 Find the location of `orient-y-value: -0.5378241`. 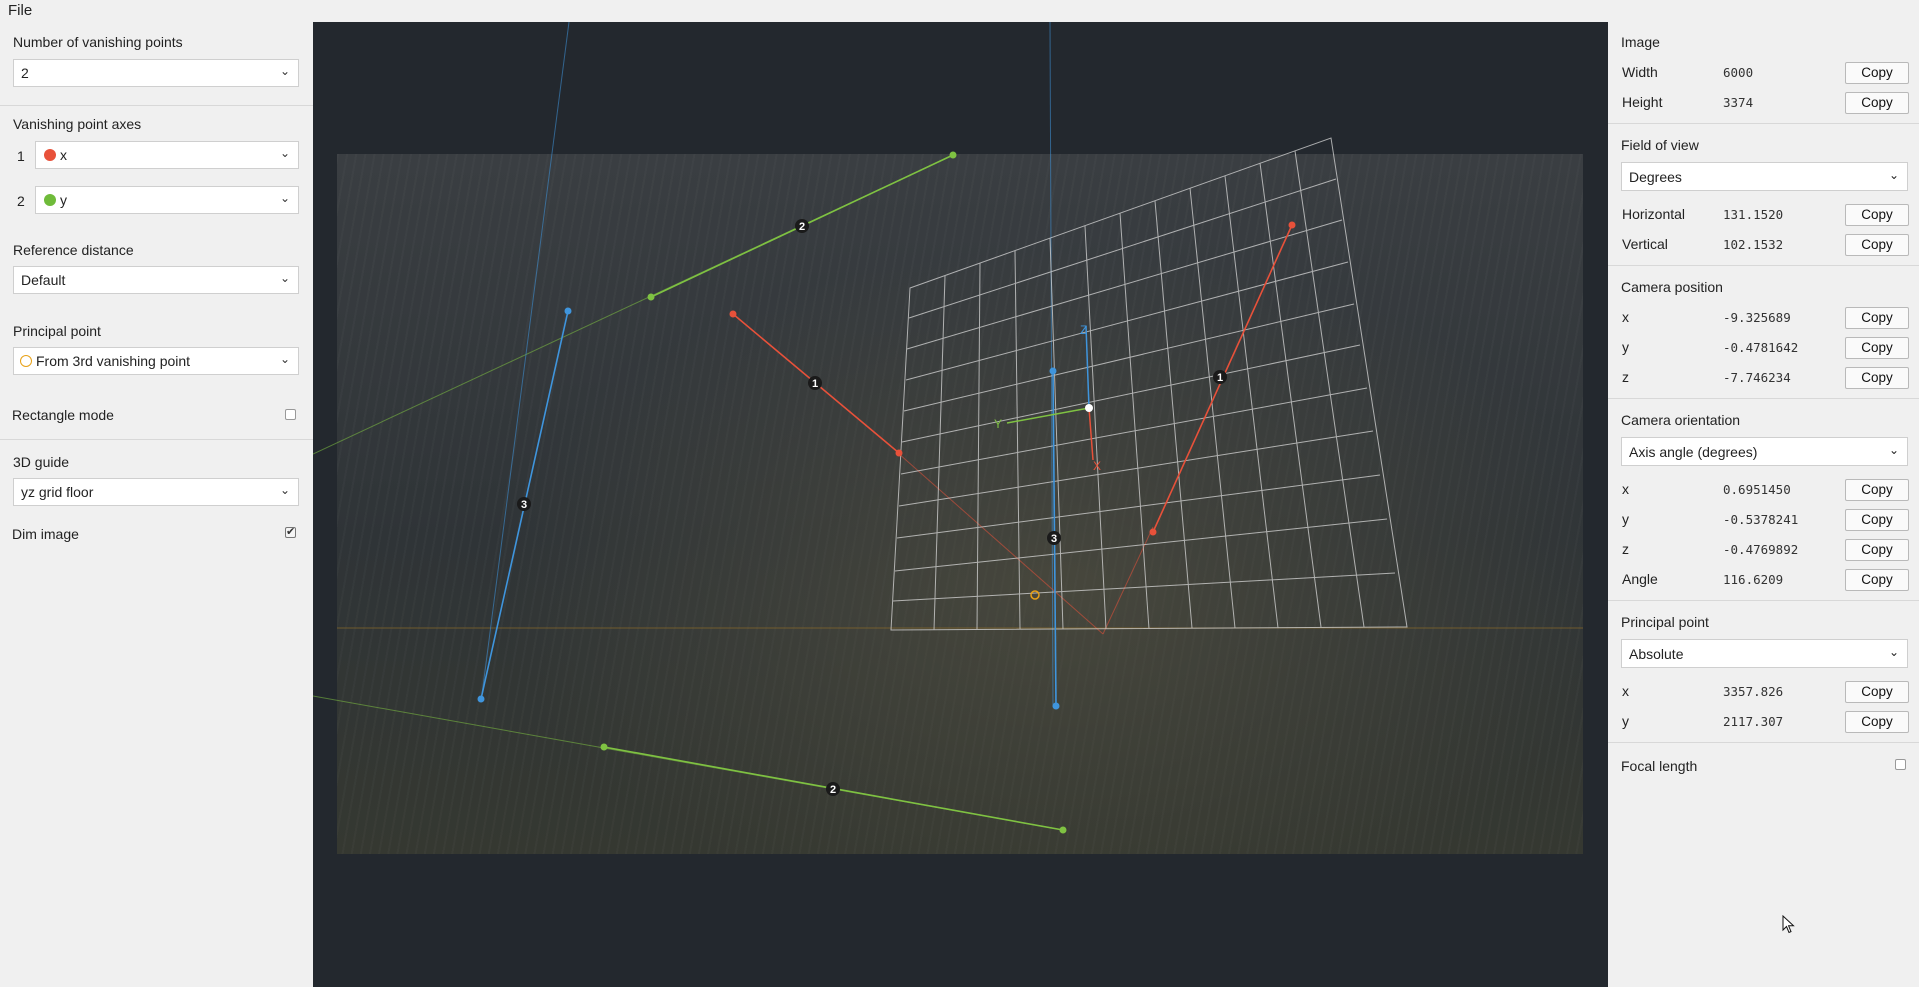

orient-y-value: -0.5378241 is located at coordinates (1761, 519).